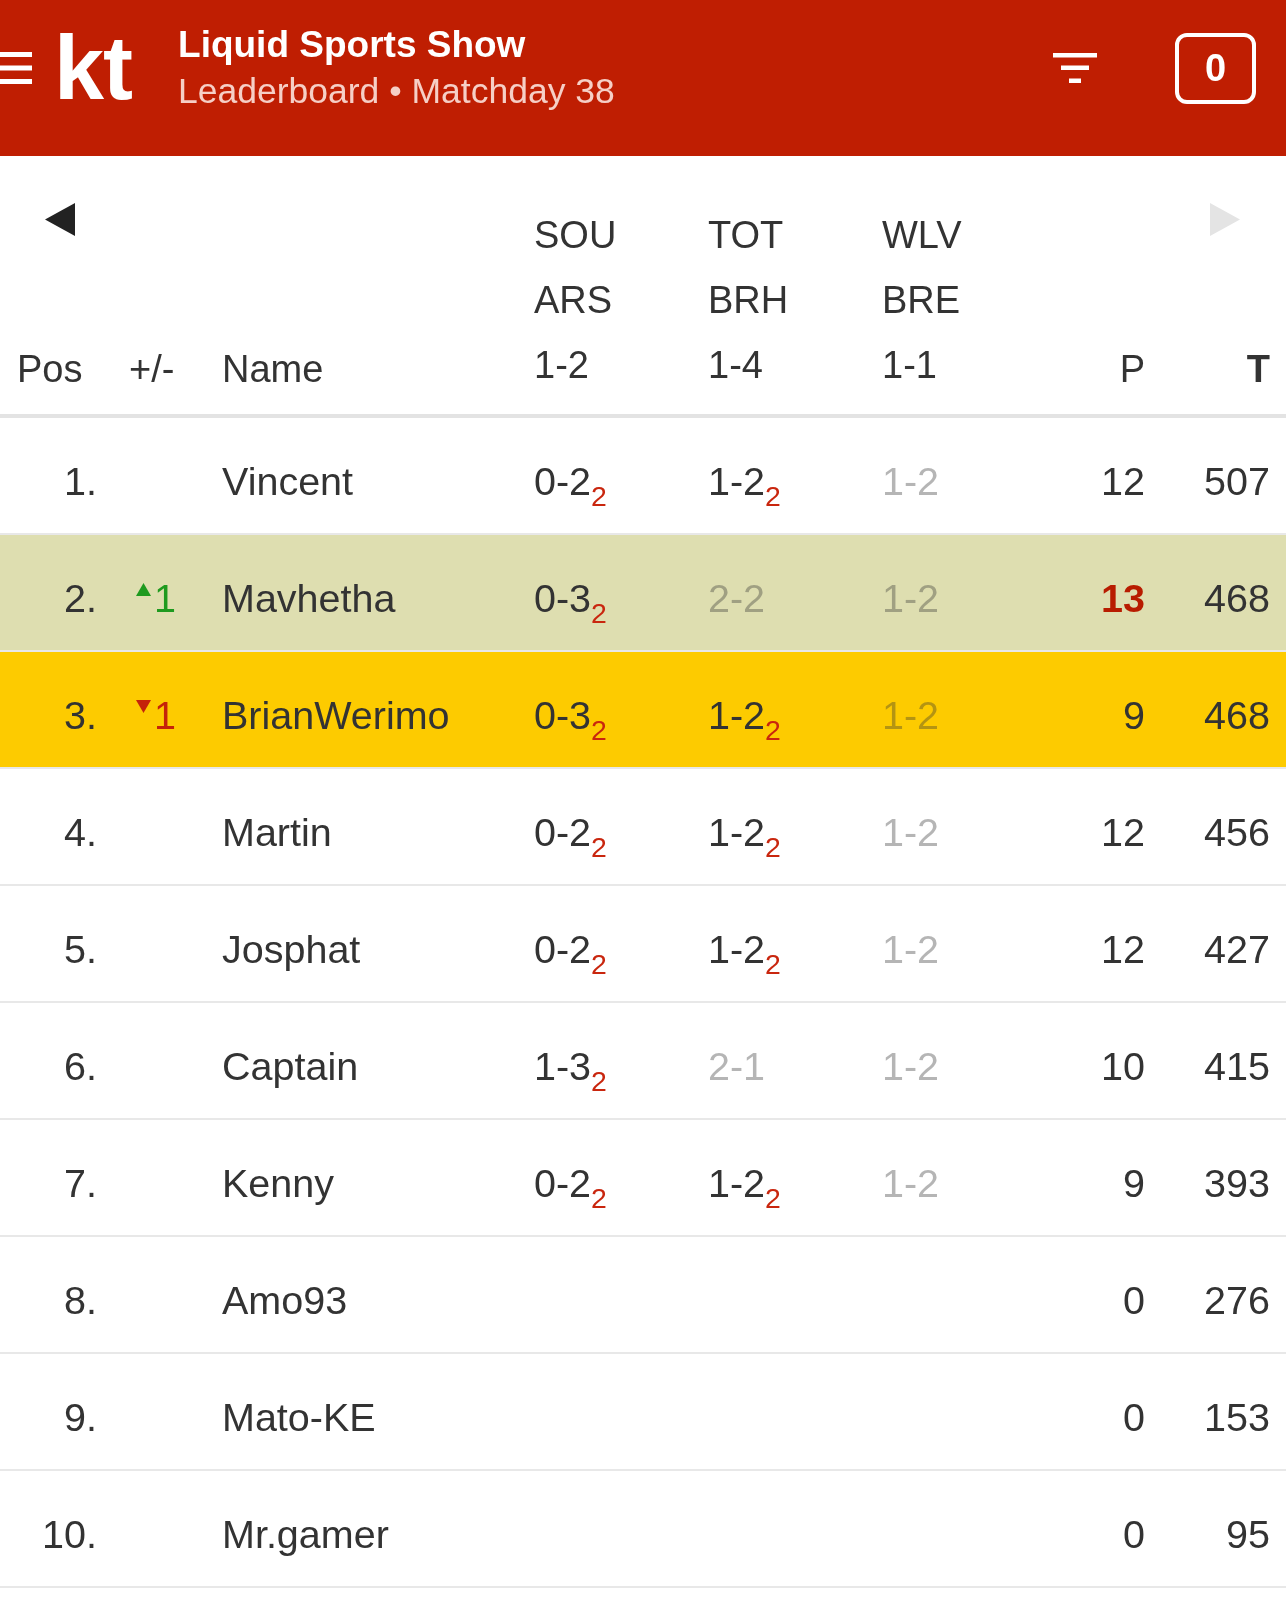 This screenshot has height=1600, width=1286. I want to click on position-text: 7., so click(81, 1182).